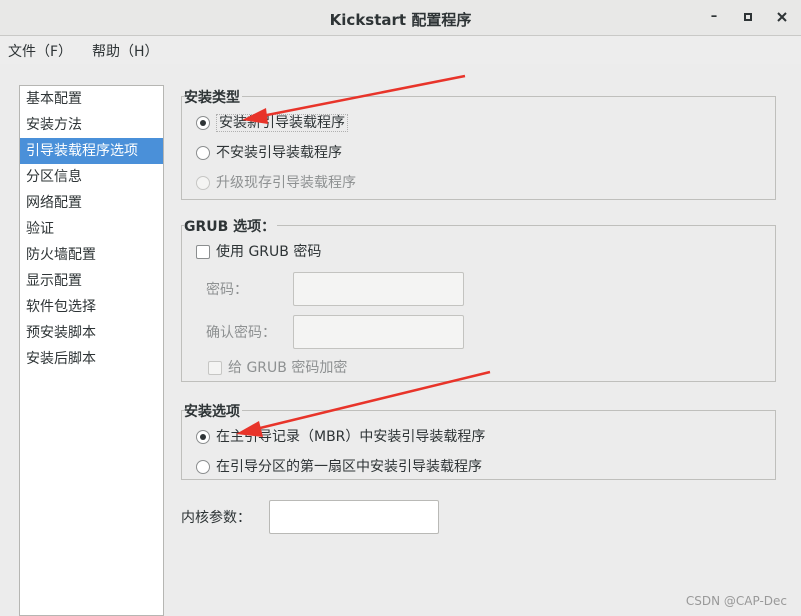 This screenshot has height=616, width=801. What do you see at coordinates (91, 307) in the screenshot?
I see `sidebar-item-packages: 软件包选择` at bounding box center [91, 307].